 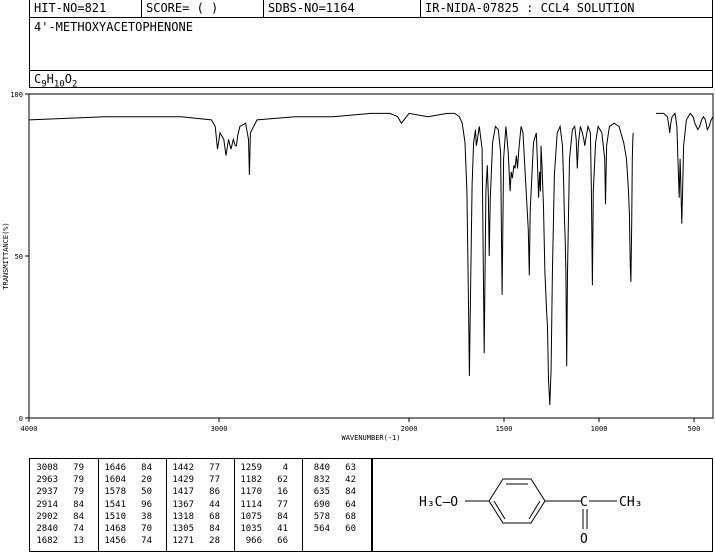 What do you see at coordinates (183, 504) in the screenshot?
I see `peak-wavenumber: 1367` at bounding box center [183, 504].